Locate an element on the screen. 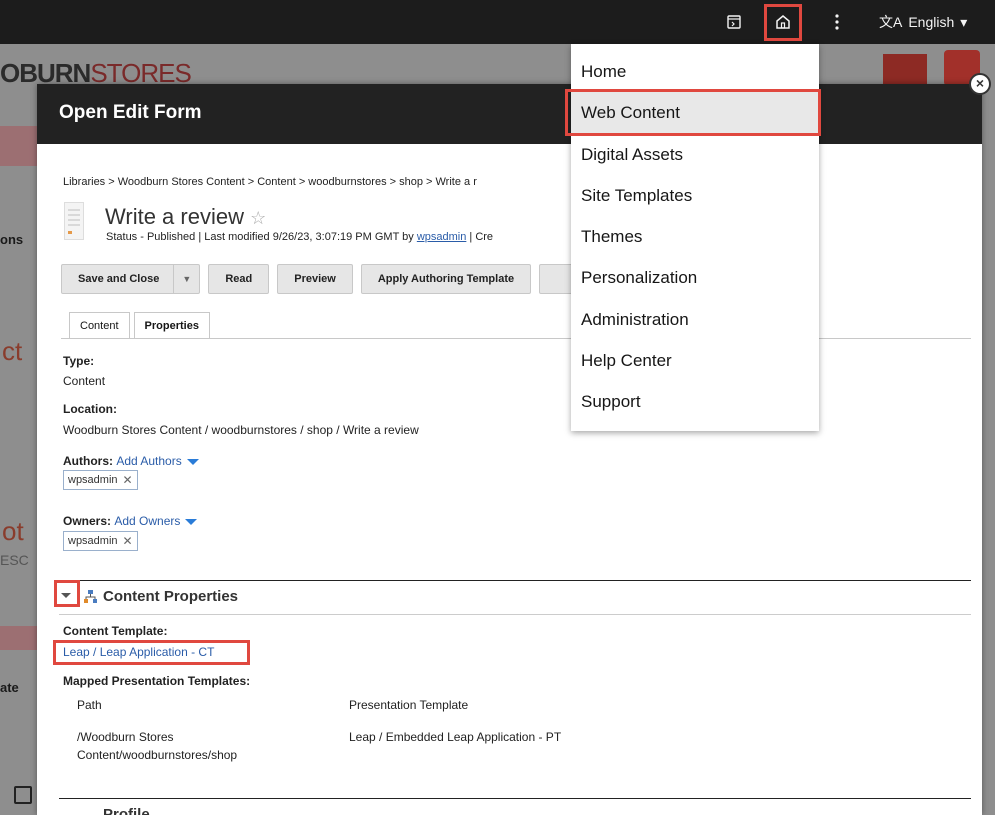 Image resolution: width=995 pixels, height=815 pixels. menu-item-support: Support is located at coordinates (695, 401).